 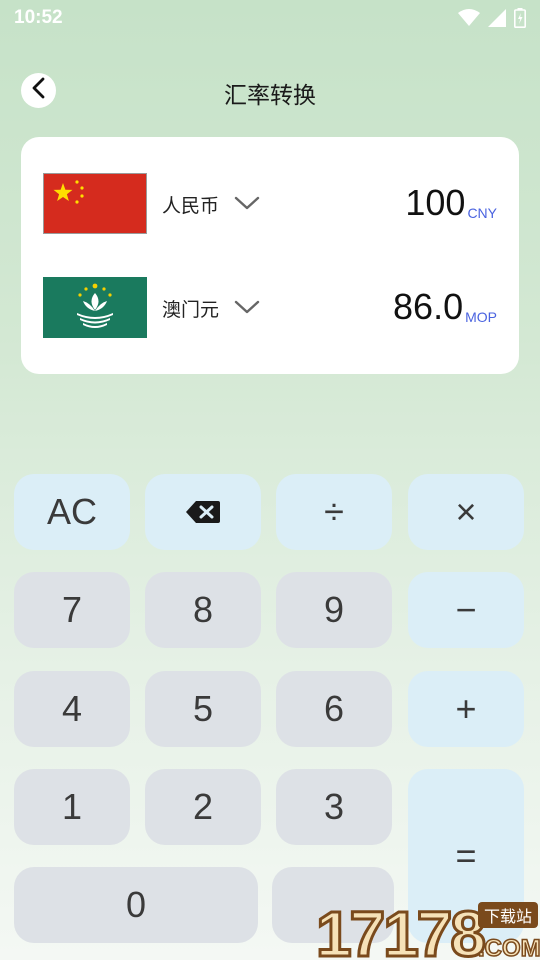 What do you see at coordinates (72, 512) in the screenshot?
I see `clear-button: AC` at bounding box center [72, 512].